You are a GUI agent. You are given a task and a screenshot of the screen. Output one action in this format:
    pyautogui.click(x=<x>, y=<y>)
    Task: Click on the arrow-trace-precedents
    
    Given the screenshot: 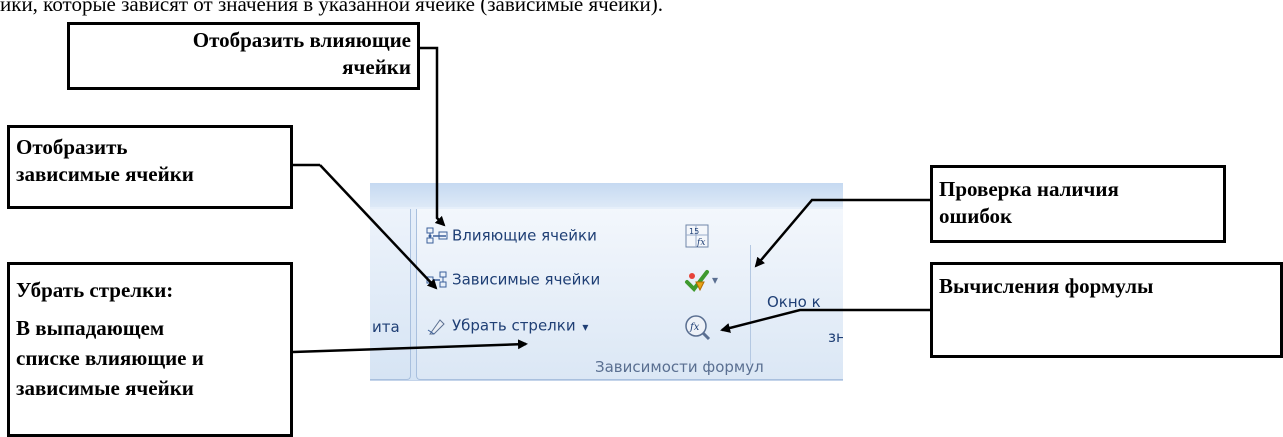 What is the action you would take?
    pyautogui.click(x=433, y=136)
    